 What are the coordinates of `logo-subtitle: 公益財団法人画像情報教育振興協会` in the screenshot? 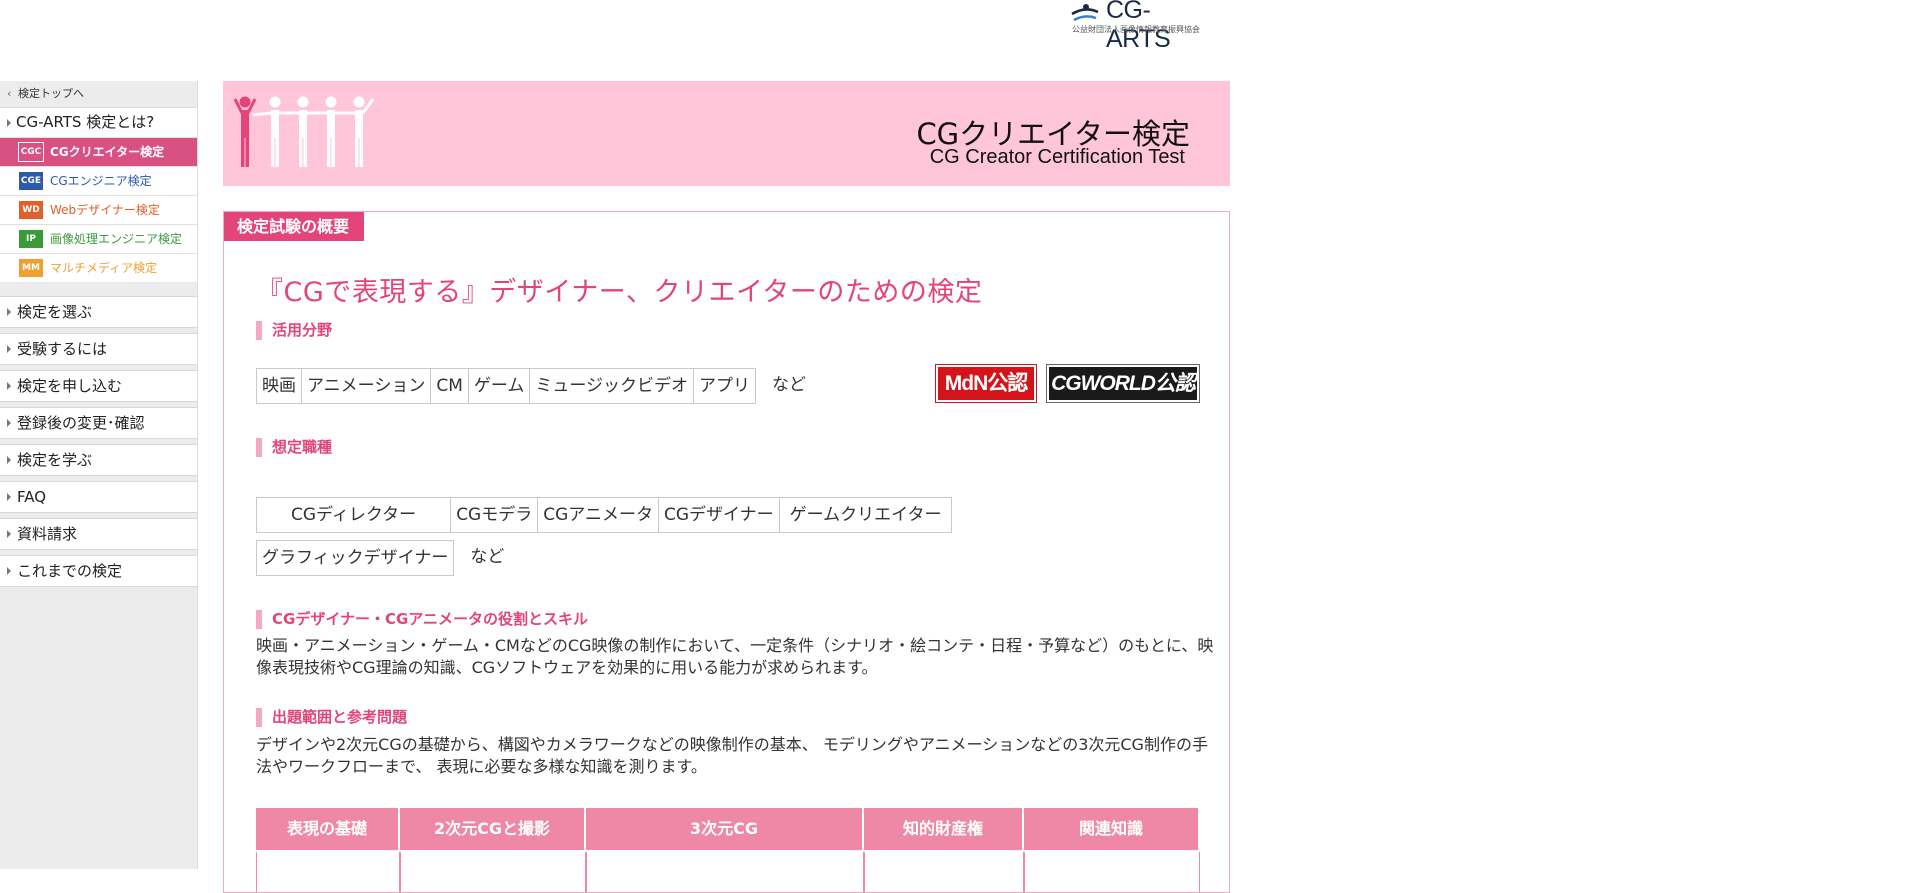 It's located at (1136, 29).